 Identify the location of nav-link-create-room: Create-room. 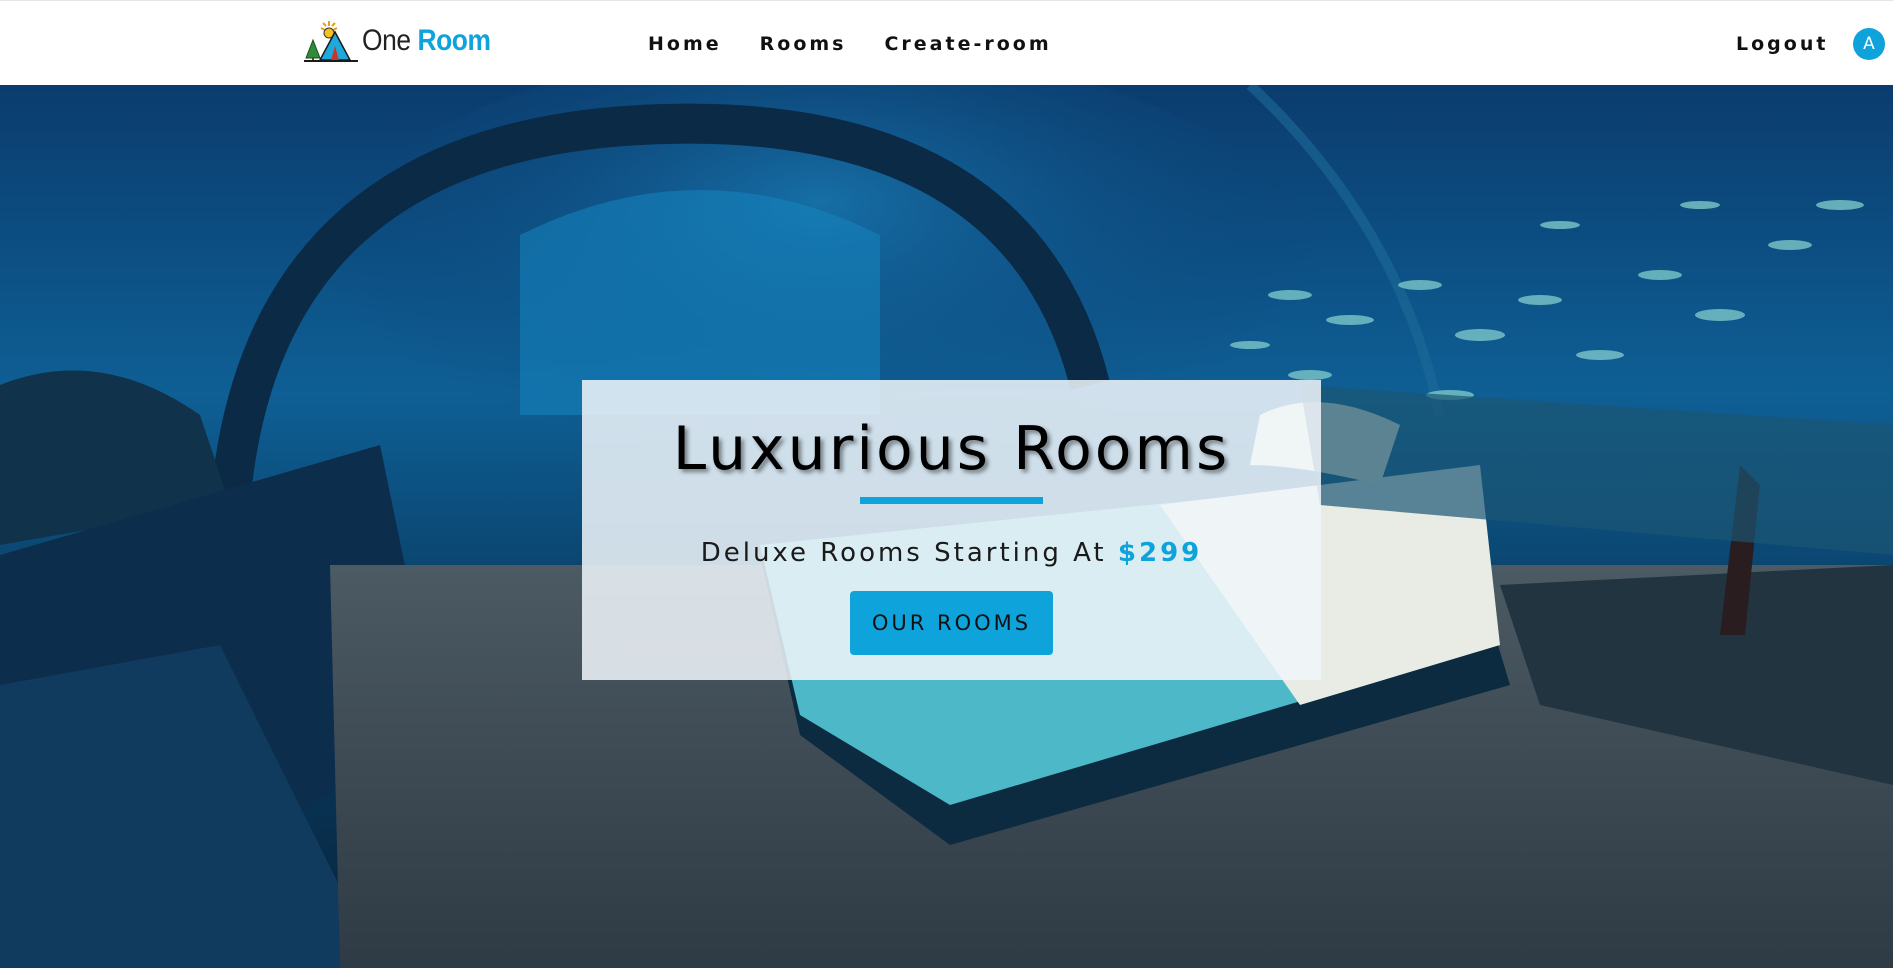
(967, 44).